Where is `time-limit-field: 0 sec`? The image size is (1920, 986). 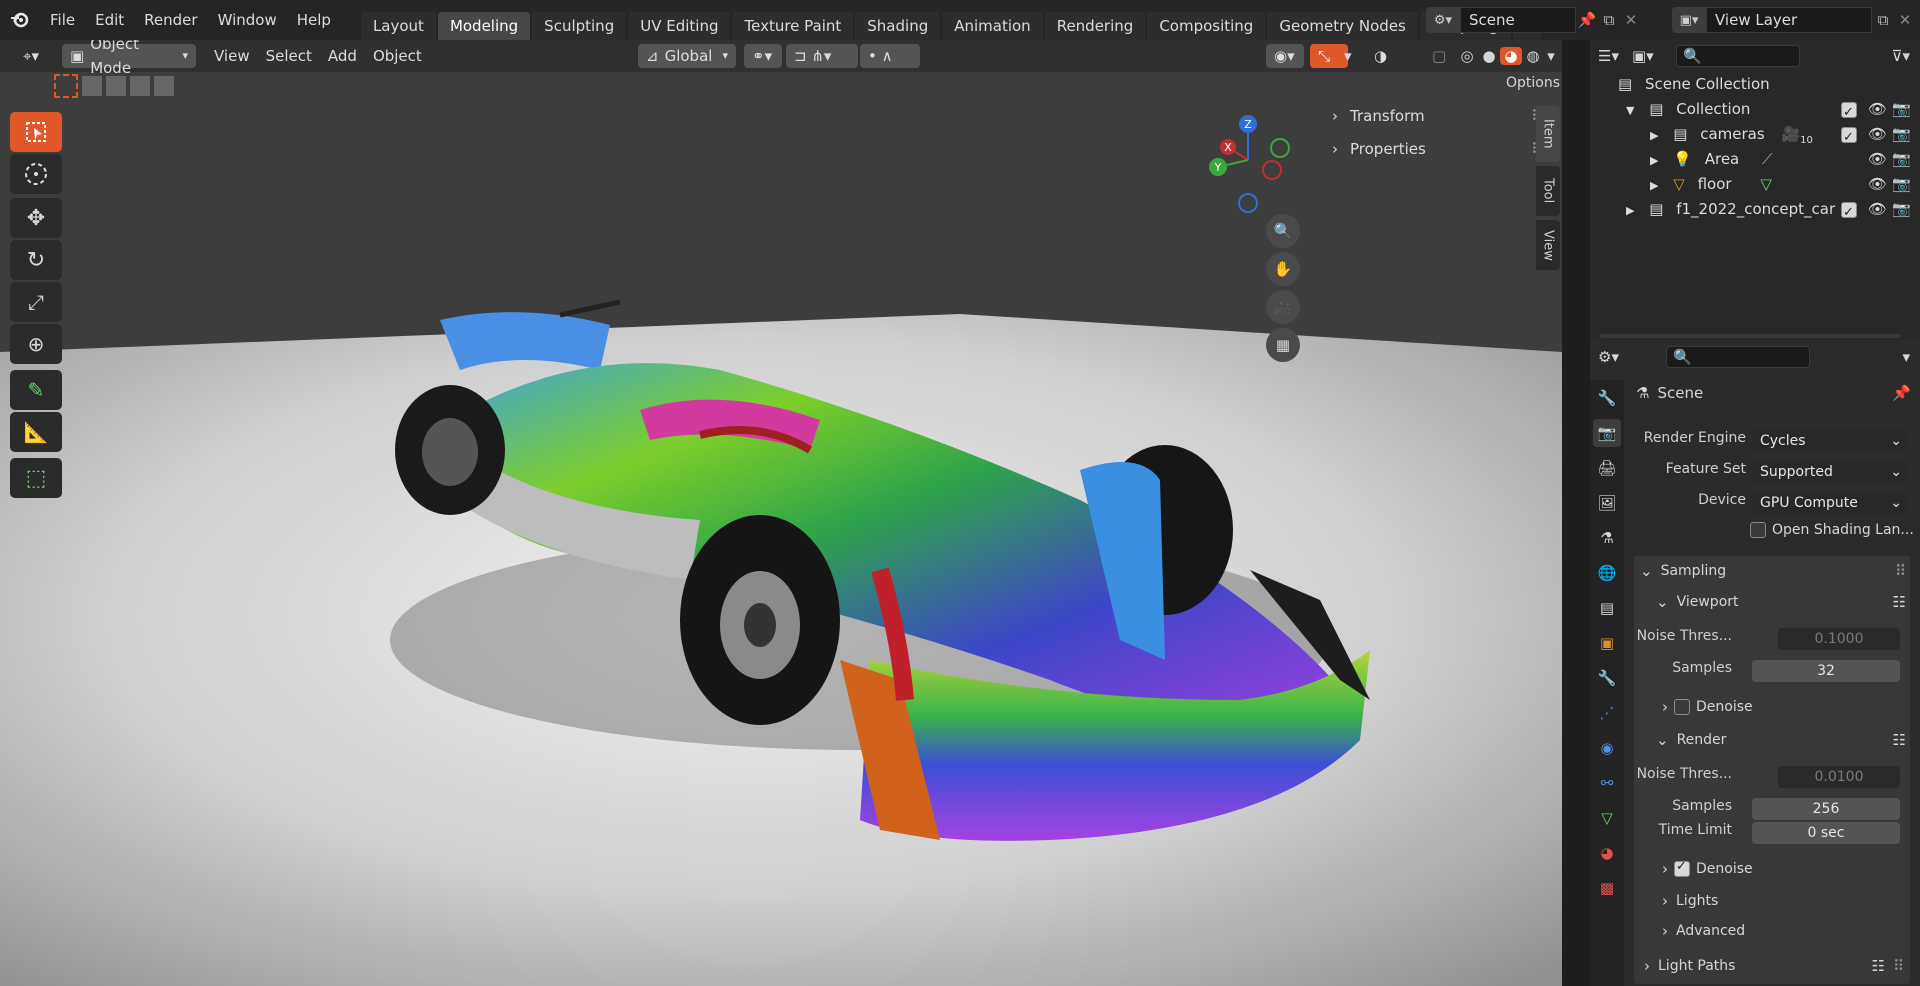 time-limit-field: 0 sec is located at coordinates (1826, 833).